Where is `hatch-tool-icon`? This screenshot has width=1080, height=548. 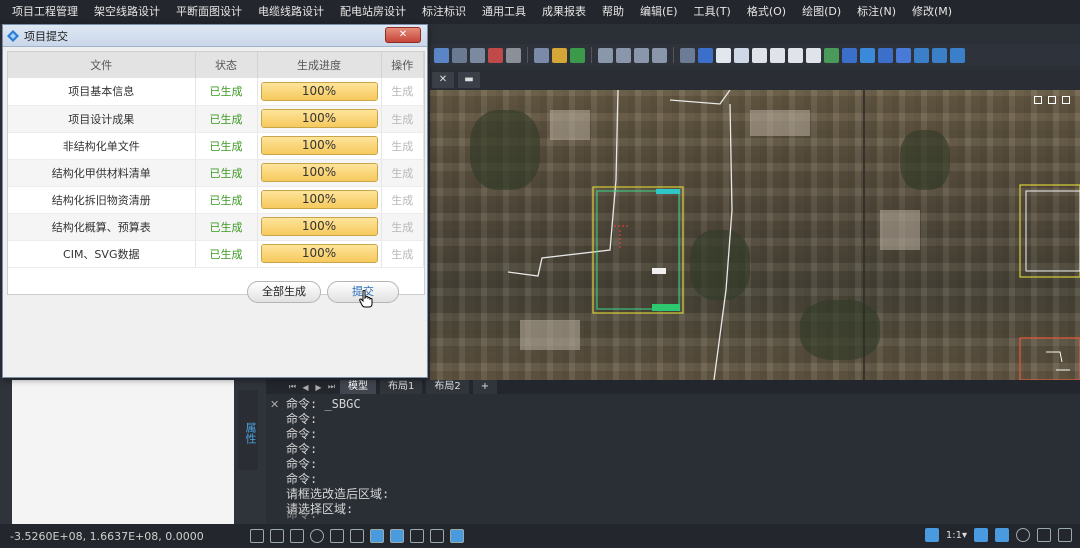 hatch-tool-icon is located at coordinates (623, 55).